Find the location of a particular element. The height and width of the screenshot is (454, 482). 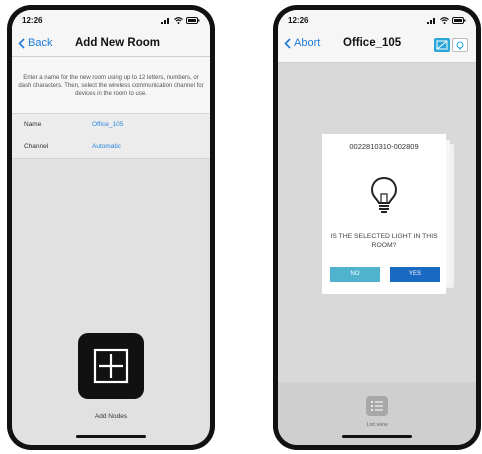

add-nodes-button is located at coordinates (111, 366).